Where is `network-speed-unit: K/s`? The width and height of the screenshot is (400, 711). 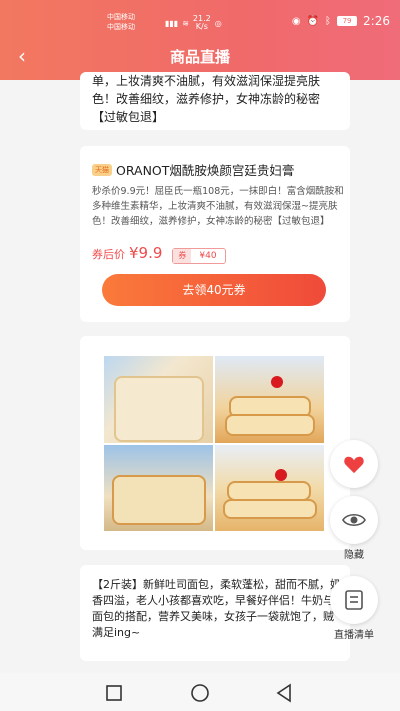 network-speed-unit: K/s is located at coordinates (201, 26).